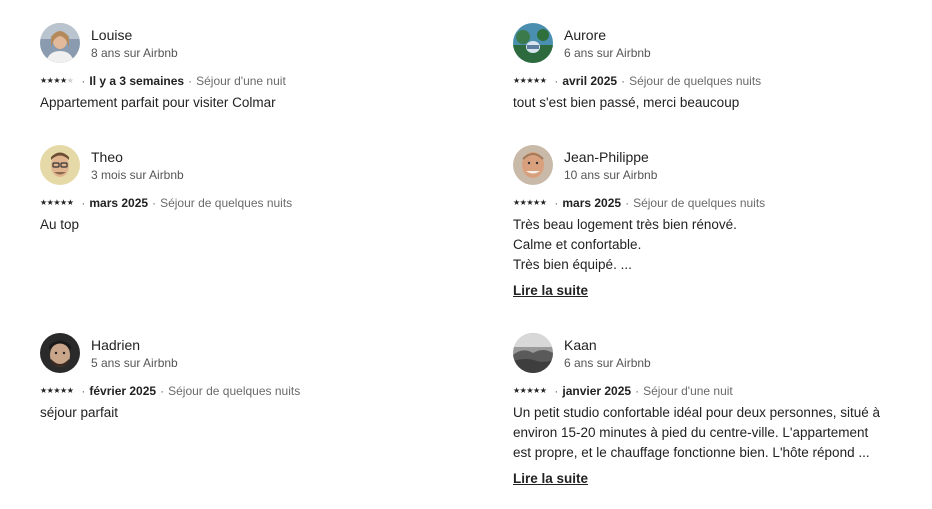  I want to click on review-meta: ★ ★ ★ ★ ★ · janvier 2025 · Séjour d'une nuit, so click(713, 391).